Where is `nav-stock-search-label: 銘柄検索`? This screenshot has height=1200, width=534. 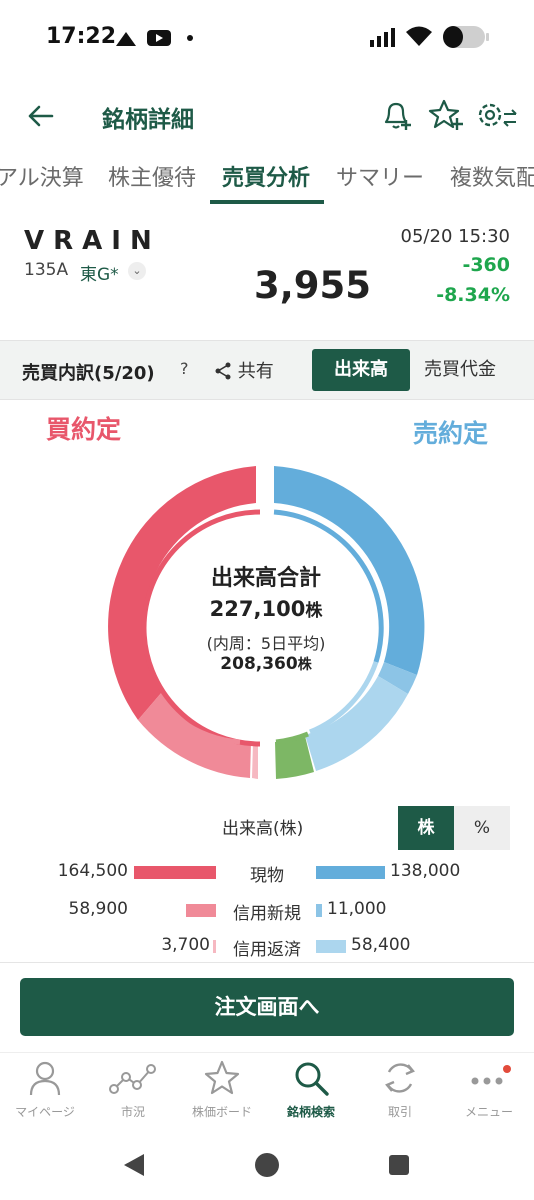
nav-stock-search-label: 銘柄検索 is located at coordinates (310, 1112).